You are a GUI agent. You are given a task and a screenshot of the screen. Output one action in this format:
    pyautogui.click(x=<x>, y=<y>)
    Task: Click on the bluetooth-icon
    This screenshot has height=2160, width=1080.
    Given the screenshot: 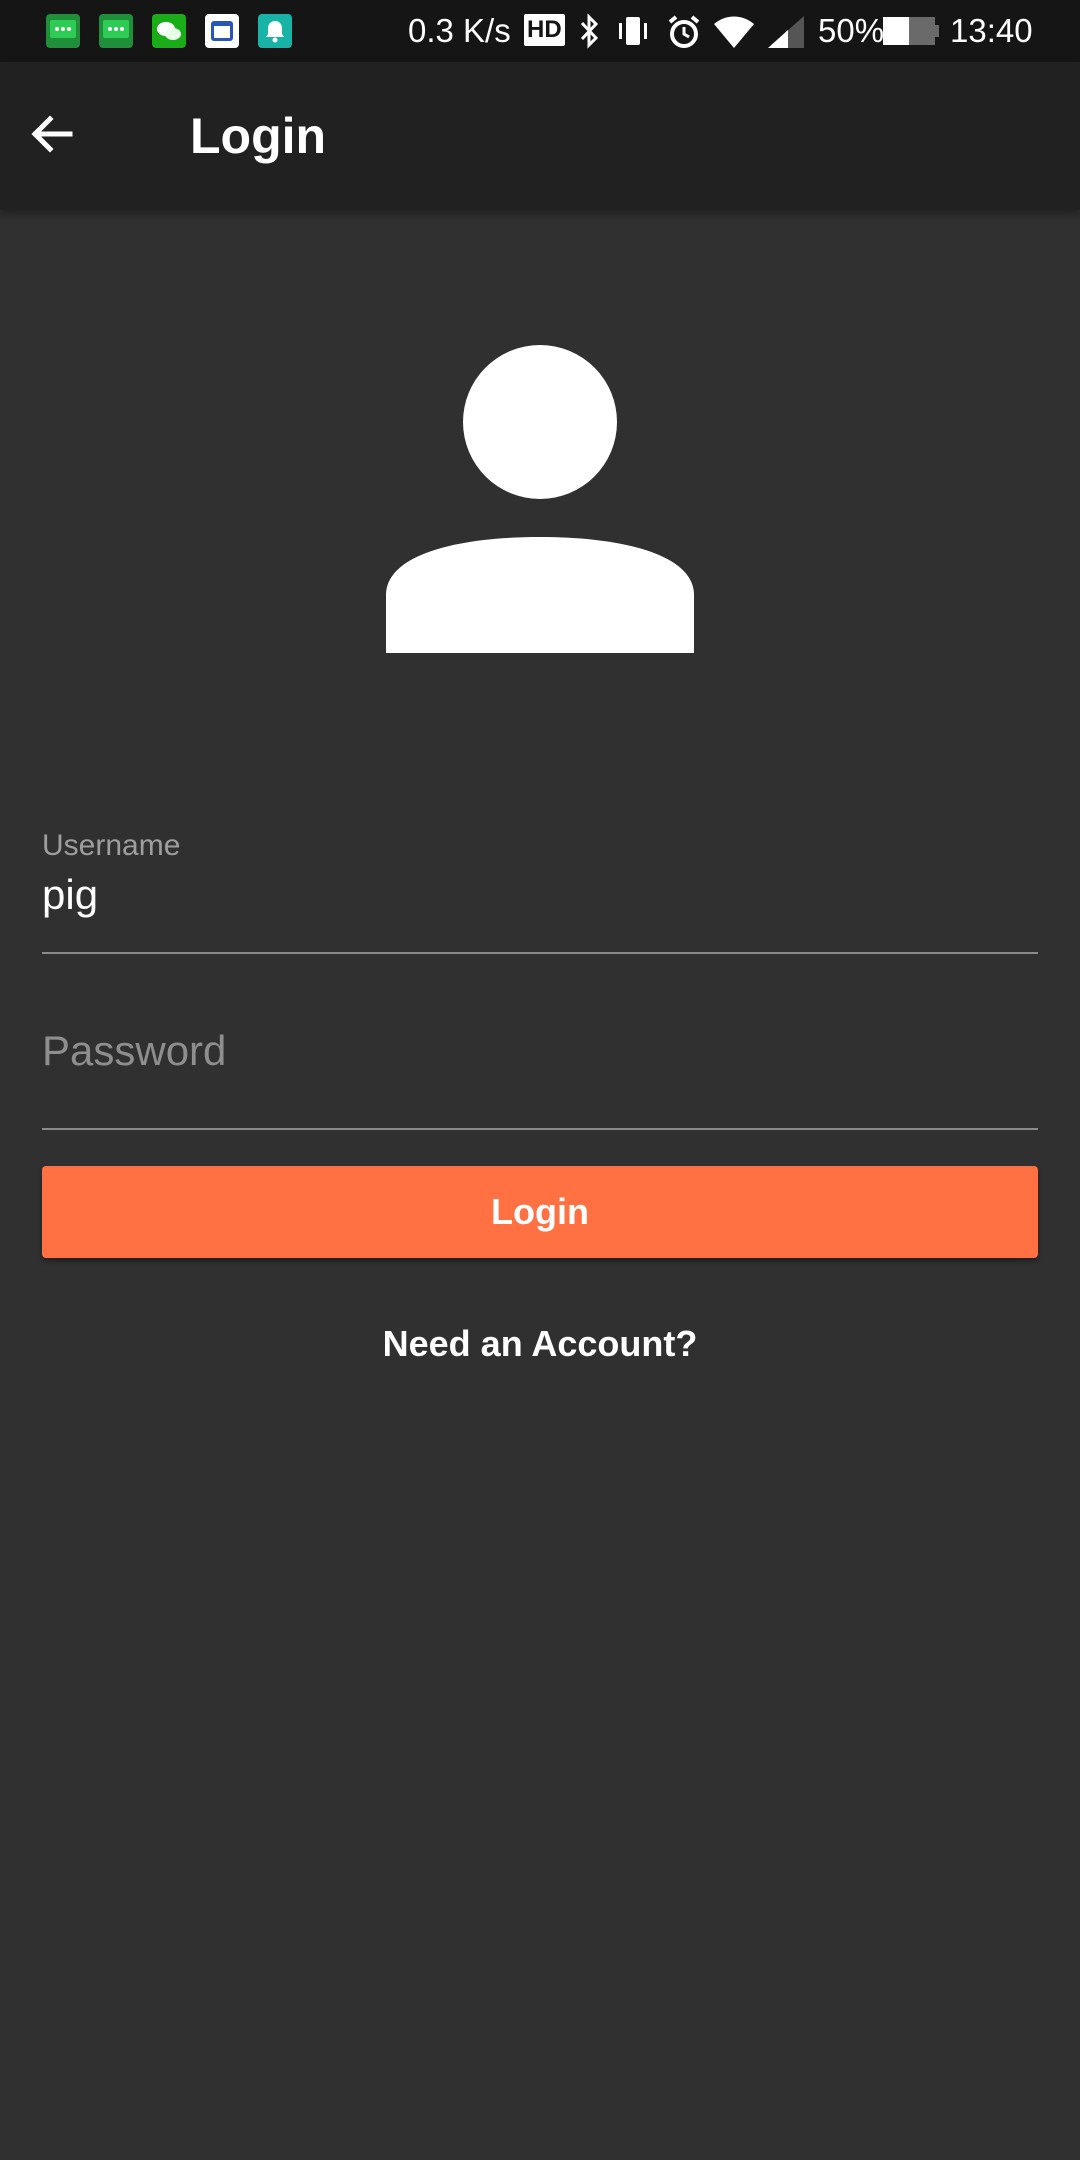 What is the action you would take?
    pyautogui.click(x=589, y=33)
    